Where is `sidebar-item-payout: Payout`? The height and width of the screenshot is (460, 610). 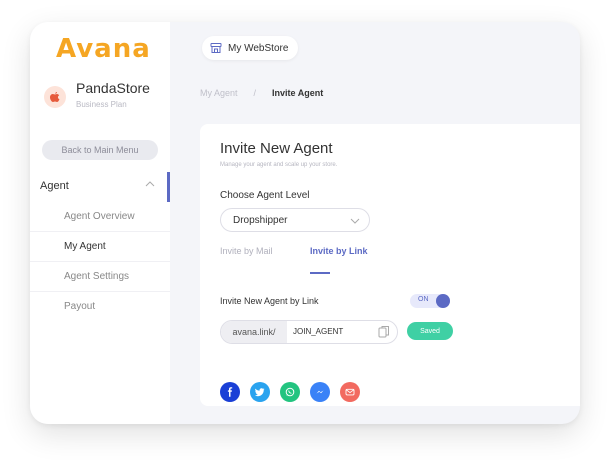
sidebar-item-payout: Payout is located at coordinates (100, 307).